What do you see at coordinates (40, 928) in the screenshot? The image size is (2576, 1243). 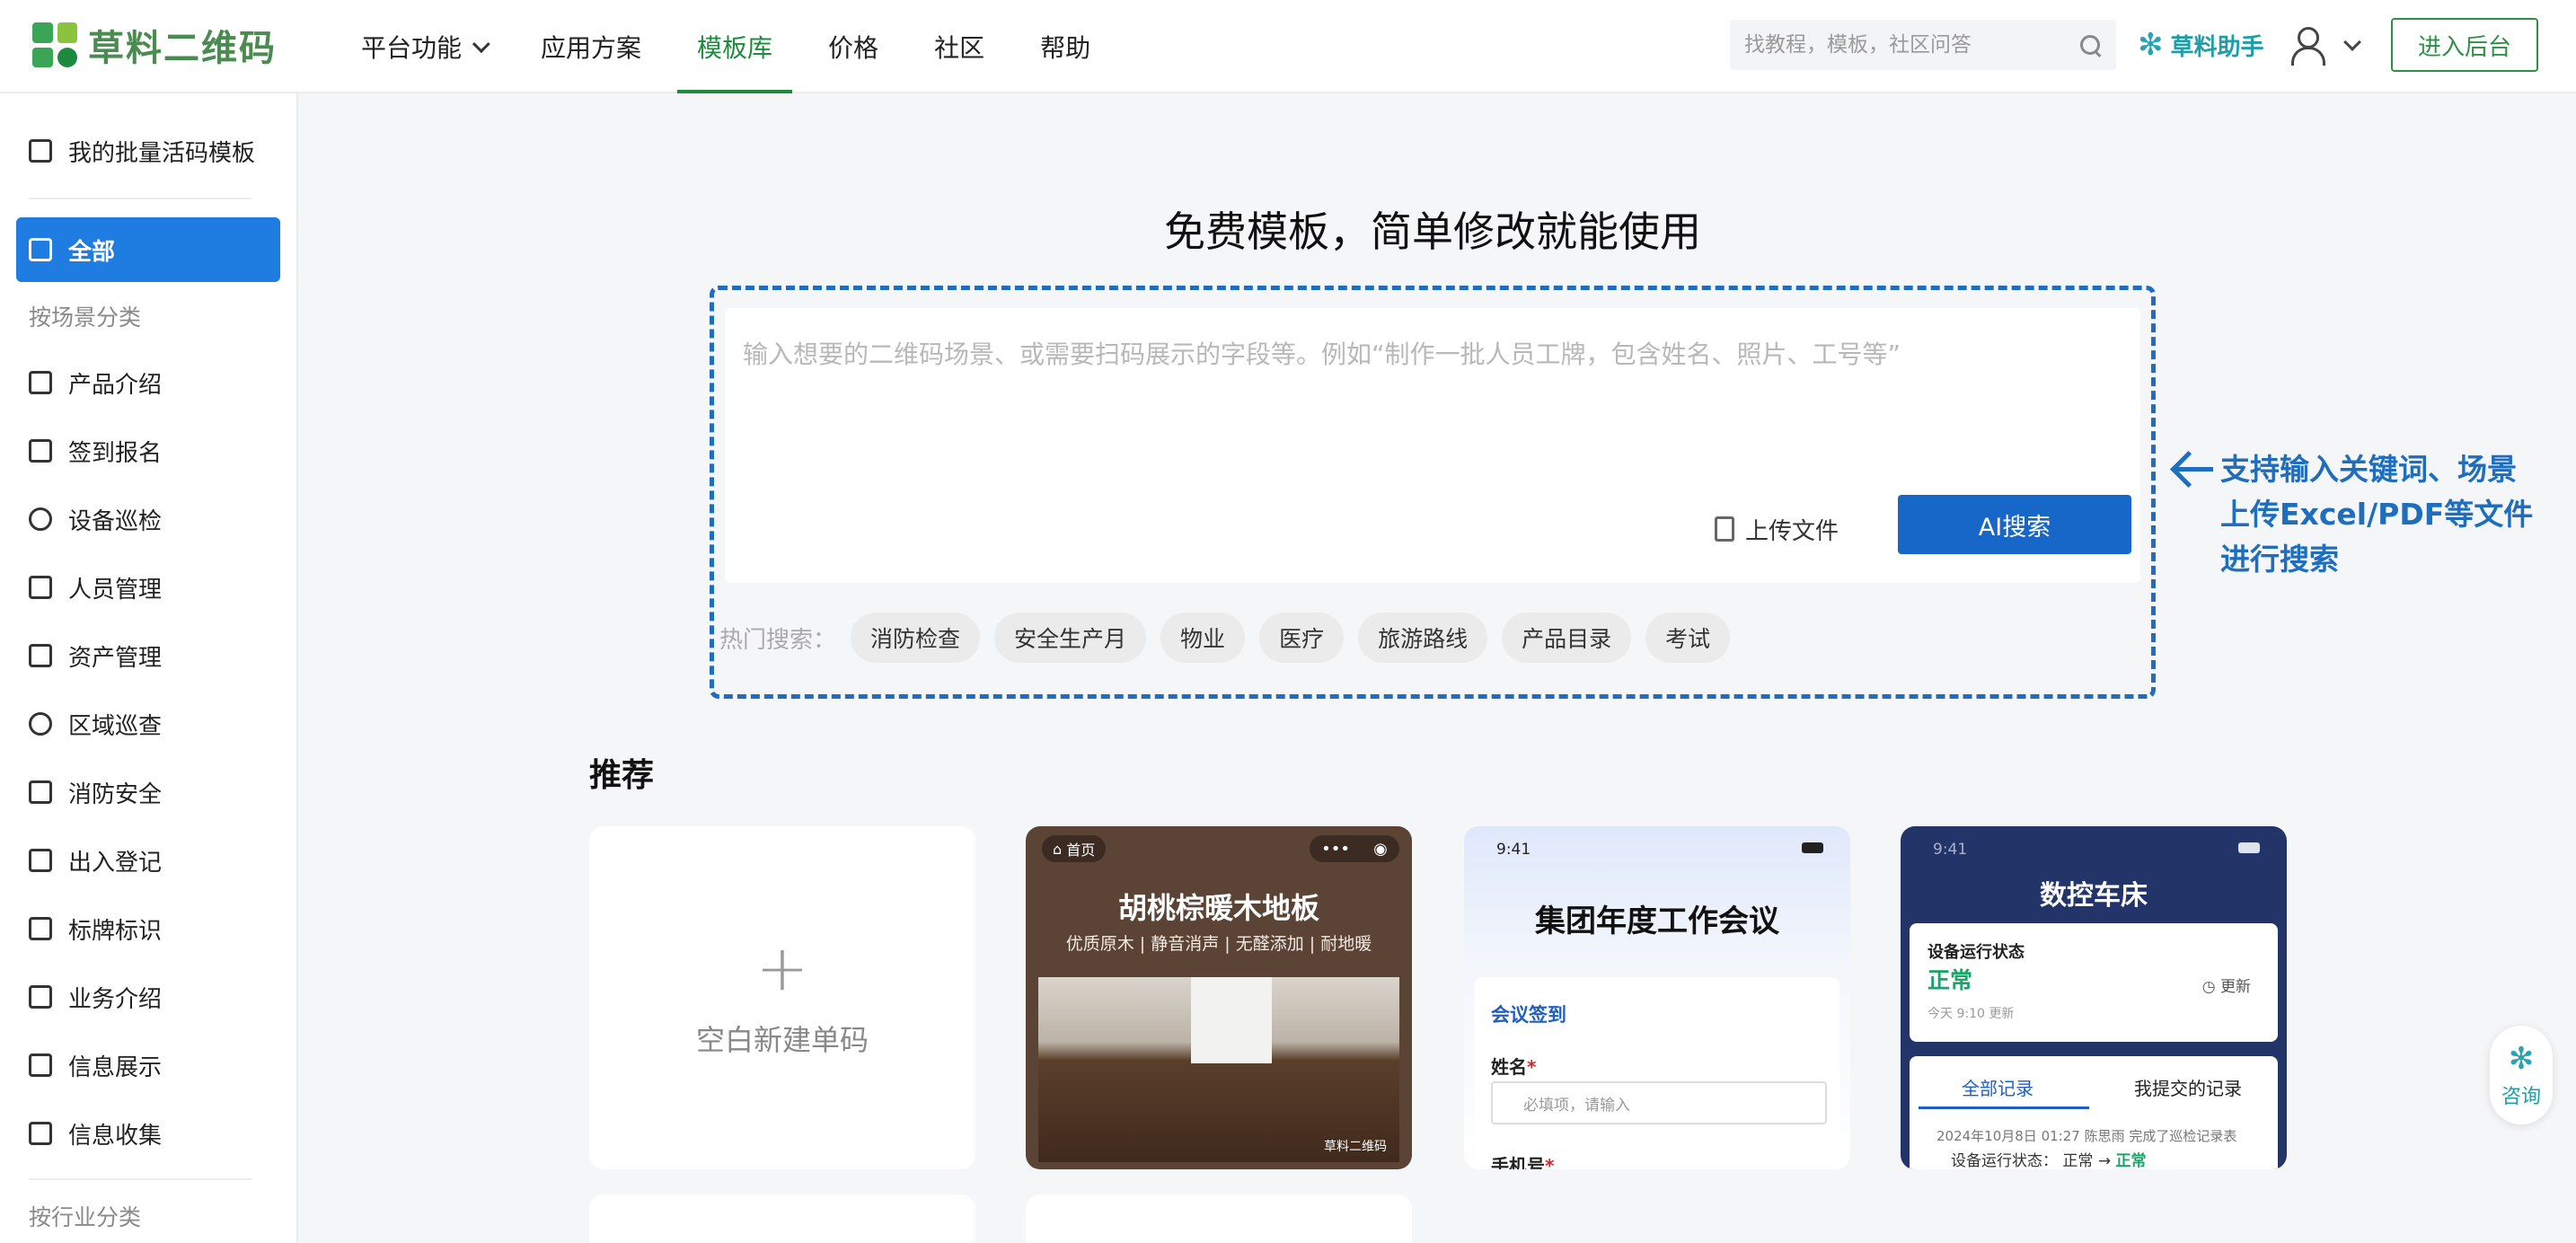 I see `tag-icon` at bounding box center [40, 928].